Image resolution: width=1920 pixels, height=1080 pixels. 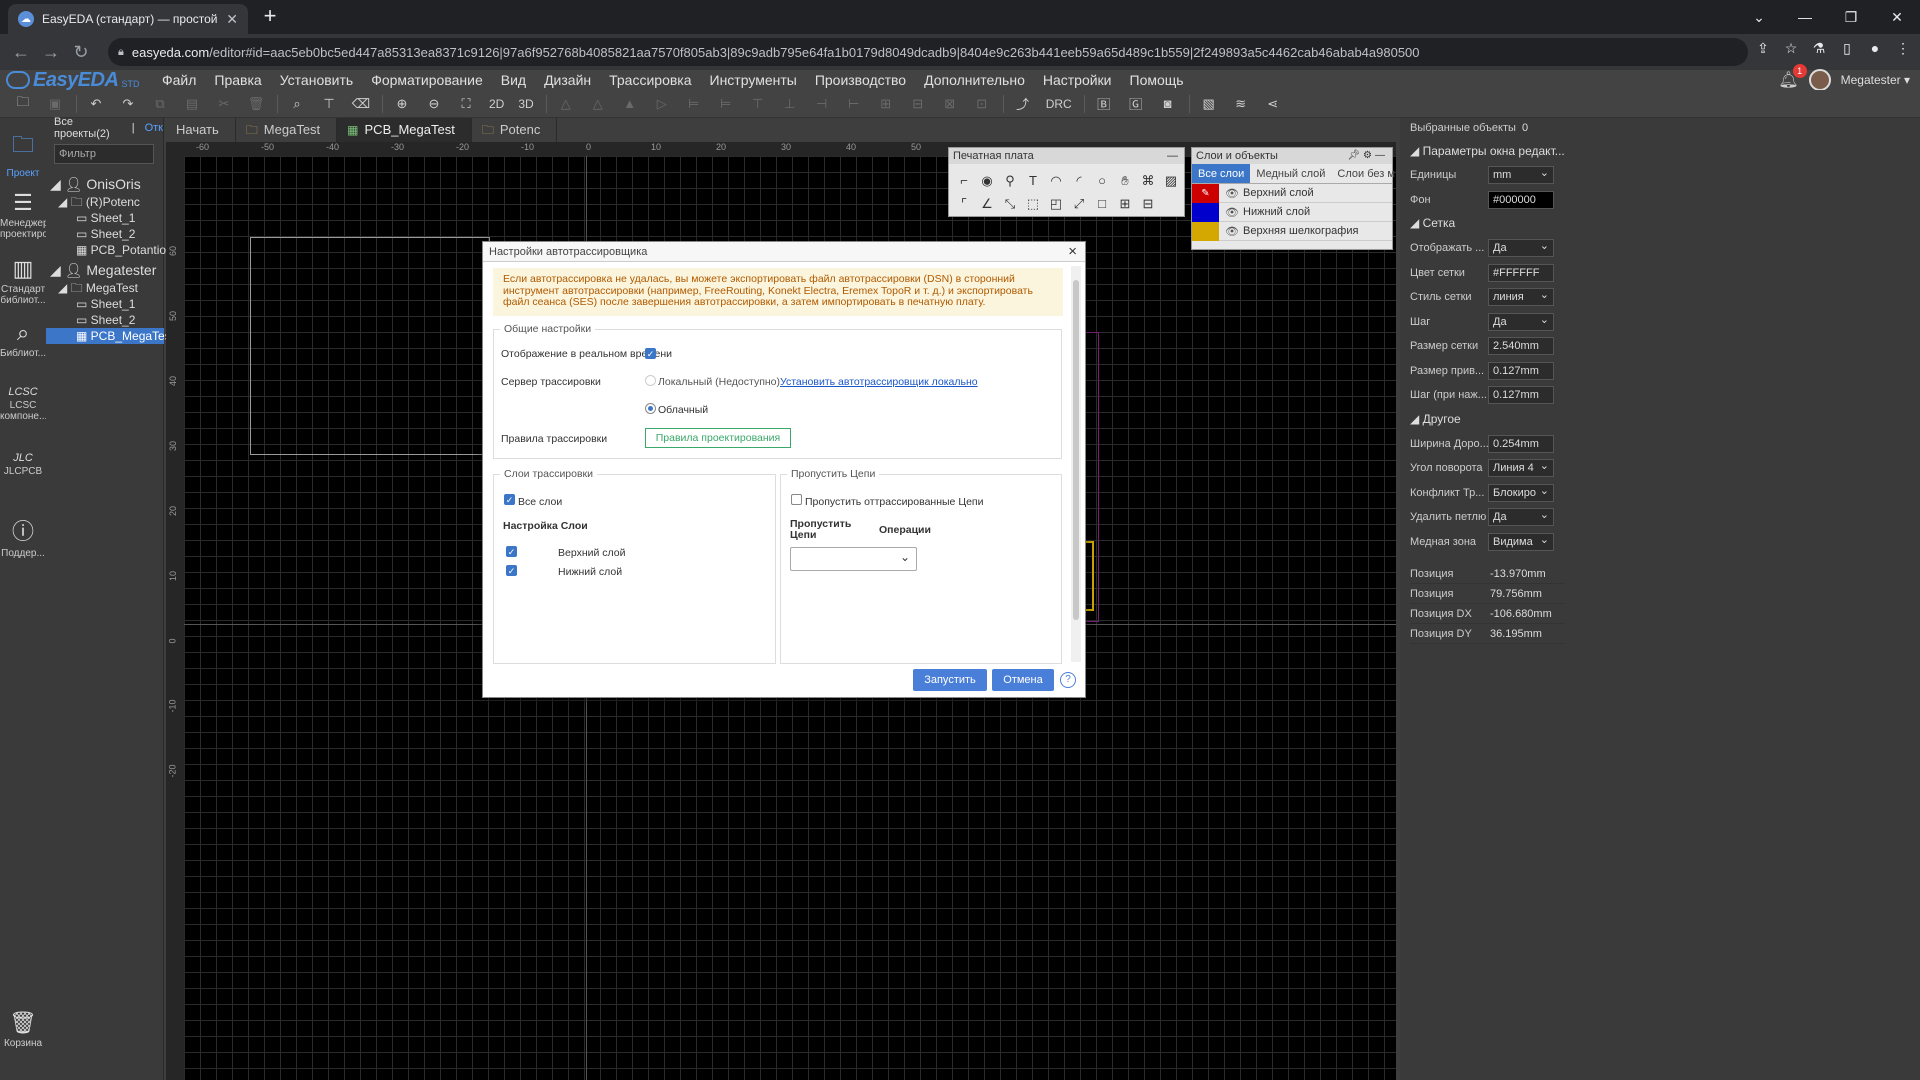 I want to click on dialog-scrollbar, so click(x=1076, y=464).